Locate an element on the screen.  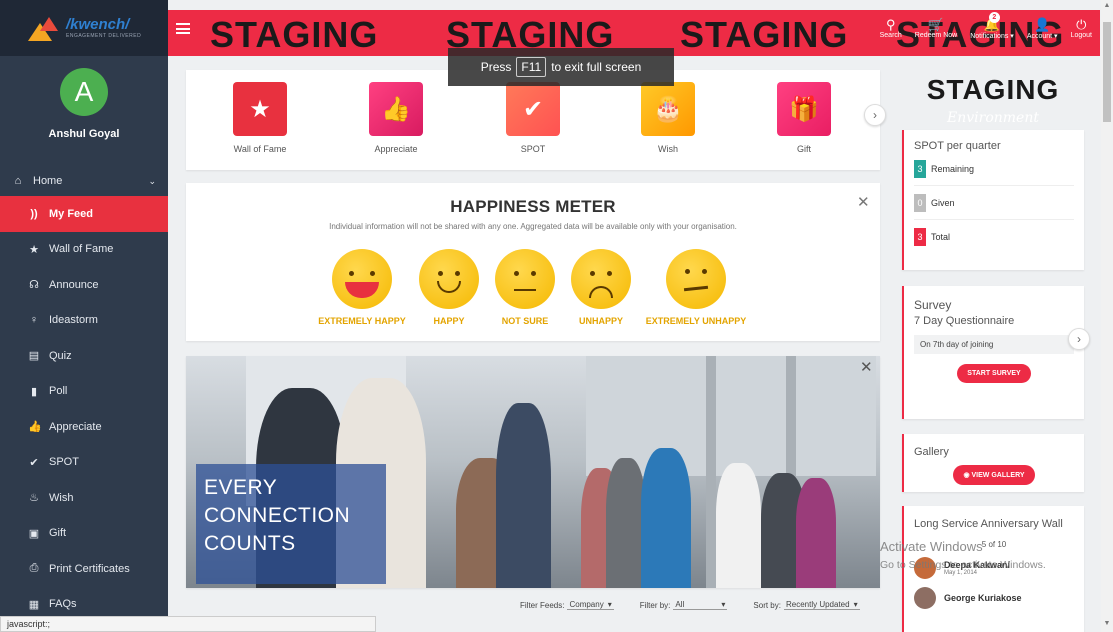
person-name: George Kuriakose is located at coordinates (983, 598).